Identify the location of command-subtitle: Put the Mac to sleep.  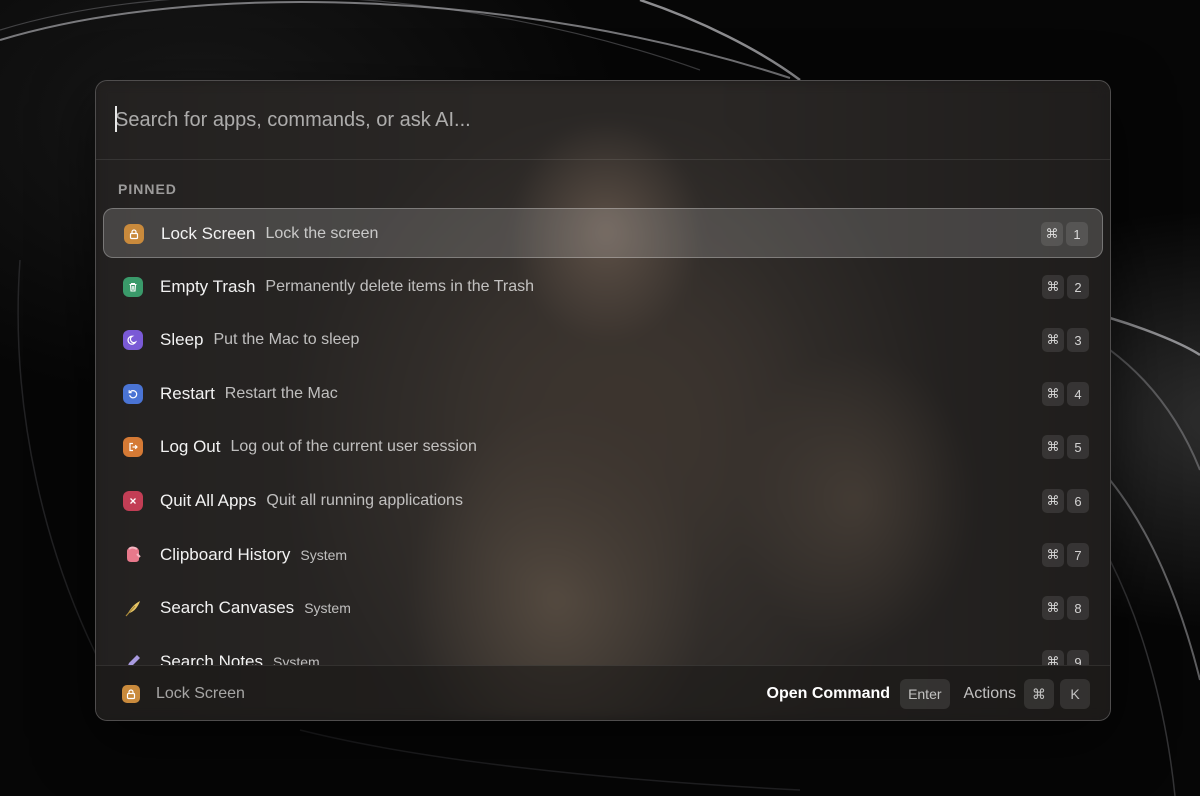
(286, 339).